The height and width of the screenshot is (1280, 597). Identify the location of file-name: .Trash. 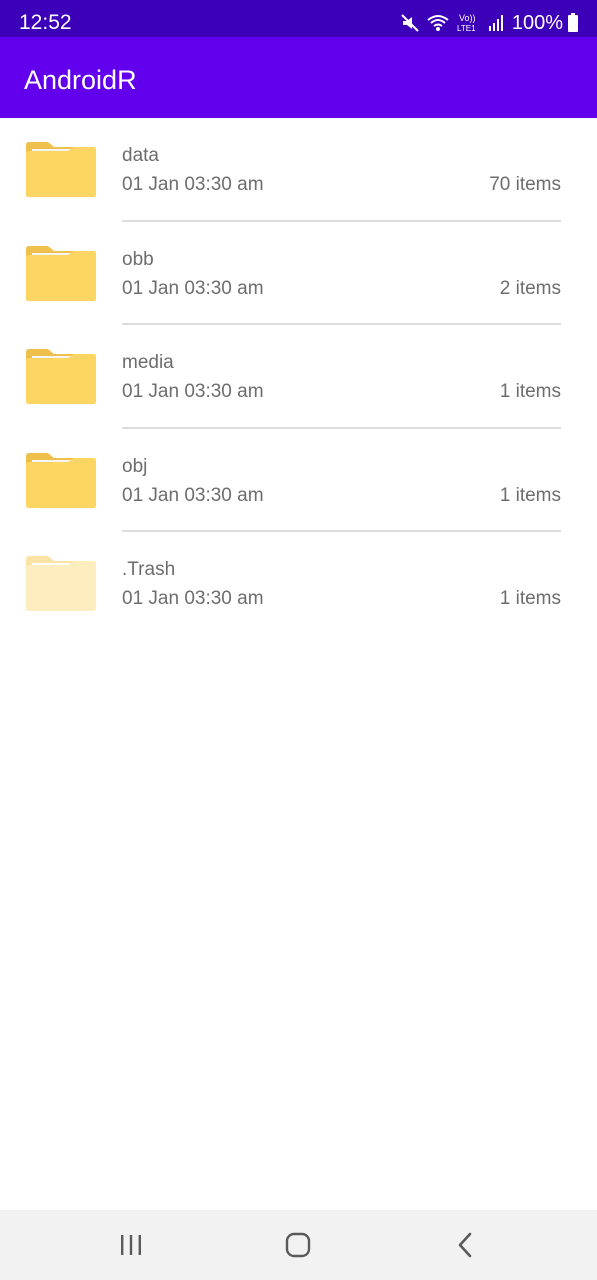
(149, 569).